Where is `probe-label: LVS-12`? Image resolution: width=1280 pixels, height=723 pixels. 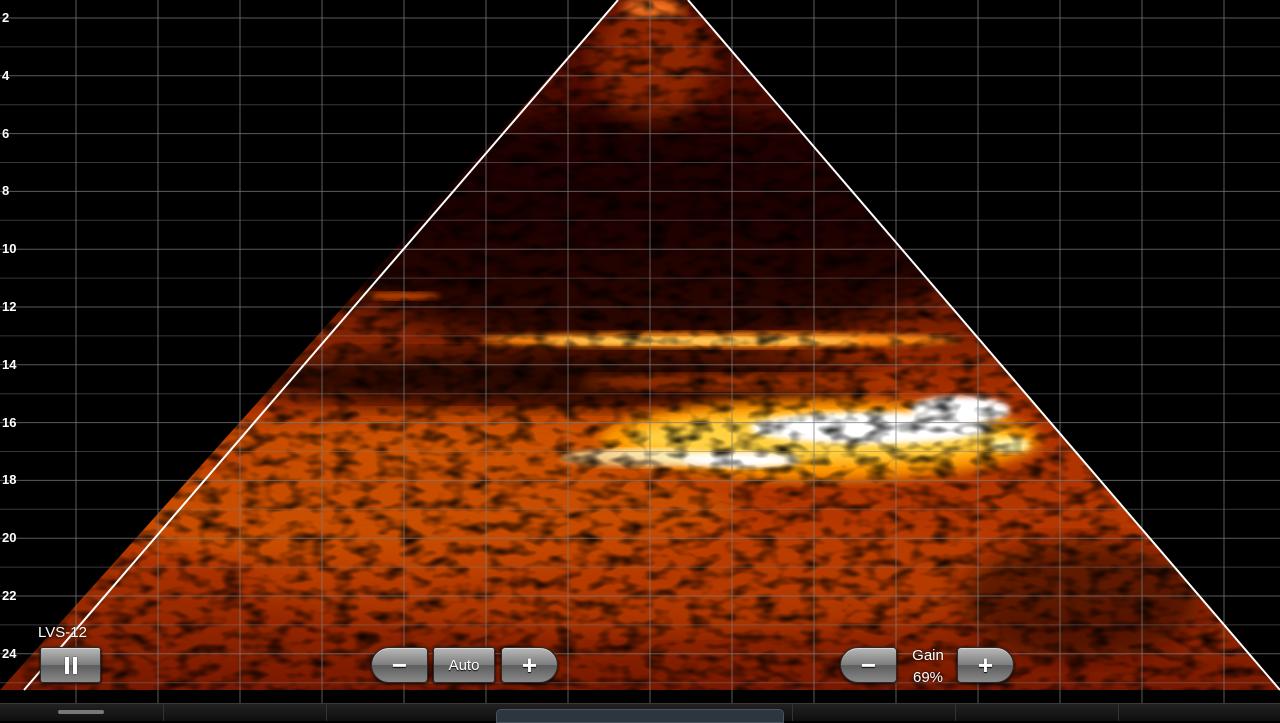 probe-label: LVS-12 is located at coordinates (62, 632).